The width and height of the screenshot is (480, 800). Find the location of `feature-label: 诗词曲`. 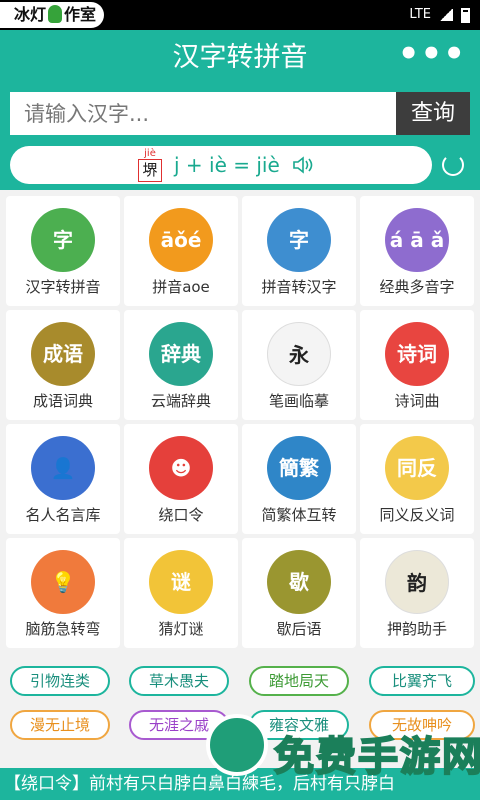

feature-label: 诗词曲 is located at coordinates (417, 401).